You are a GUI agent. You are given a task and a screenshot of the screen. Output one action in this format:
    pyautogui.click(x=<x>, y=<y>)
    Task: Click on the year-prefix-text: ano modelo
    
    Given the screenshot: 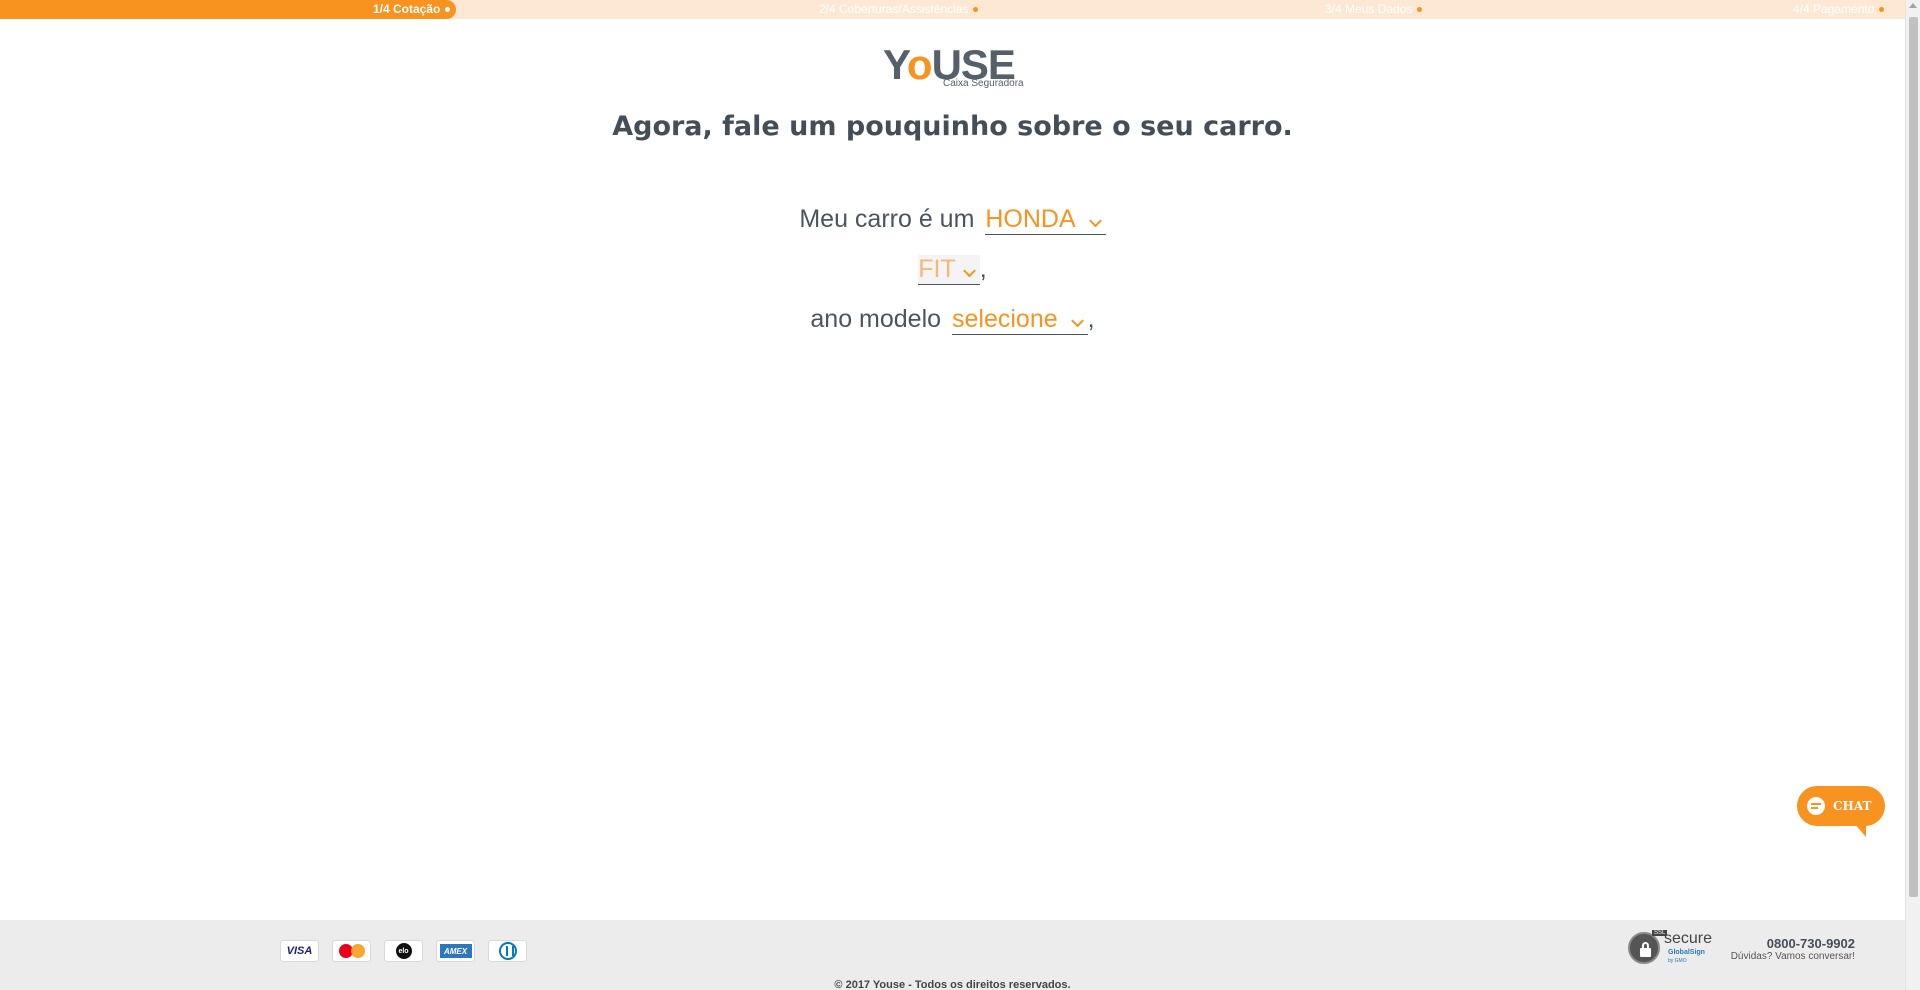 What is the action you would take?
    pyautogui.click(x=876, y=319)
    